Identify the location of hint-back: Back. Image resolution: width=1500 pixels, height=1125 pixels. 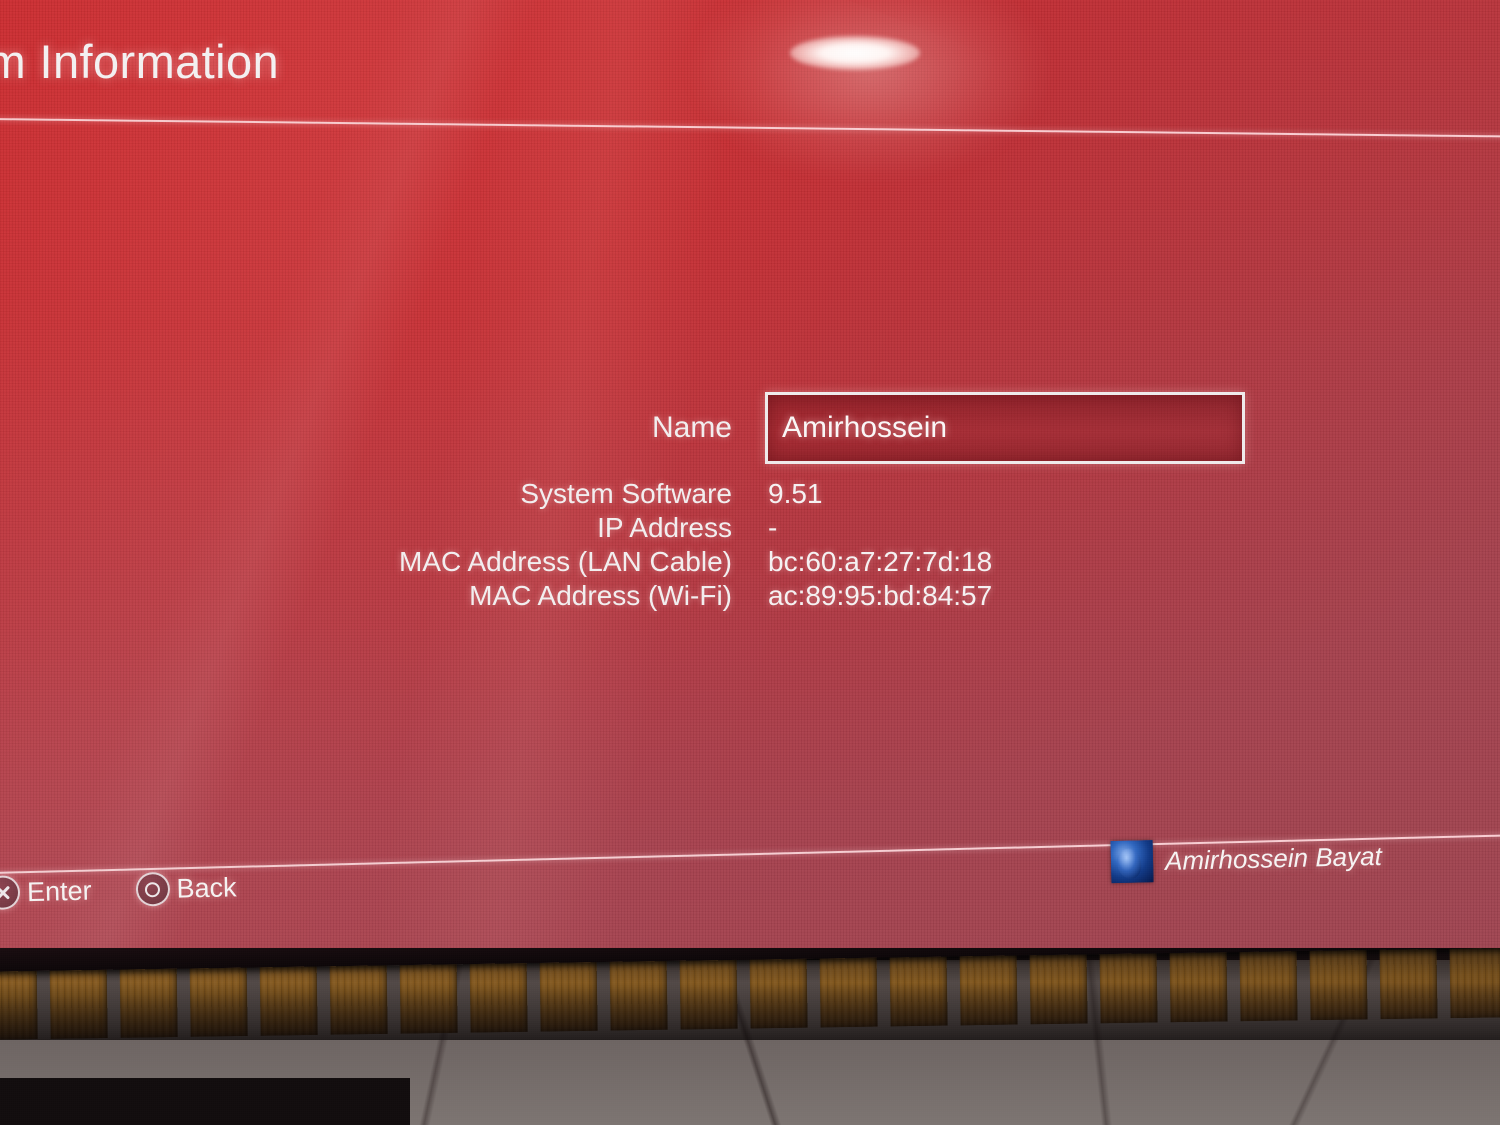
(186, 888).